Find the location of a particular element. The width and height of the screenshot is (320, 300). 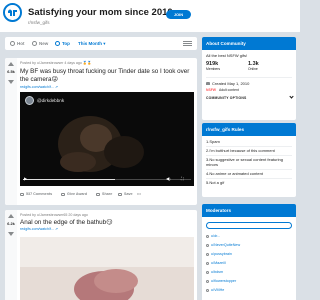

post-media is located at coordinates (107, 268).